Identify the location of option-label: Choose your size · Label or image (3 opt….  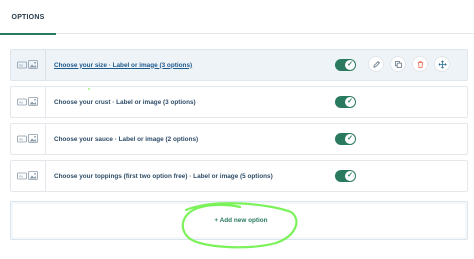
(123, 65).